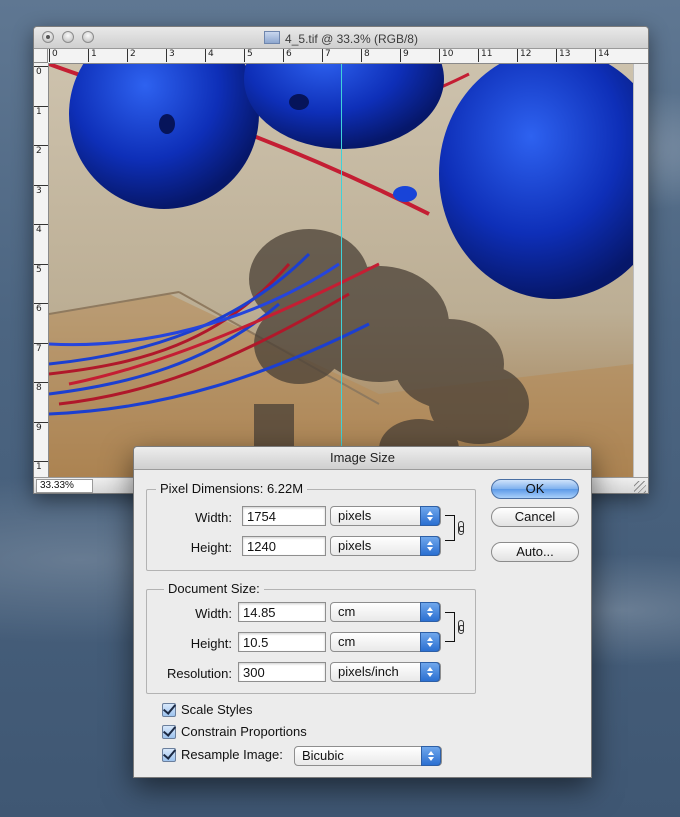 The height and width of the screenshot is (817, 680). I want to click on cancel-button: Cancel, so click(535, 517).